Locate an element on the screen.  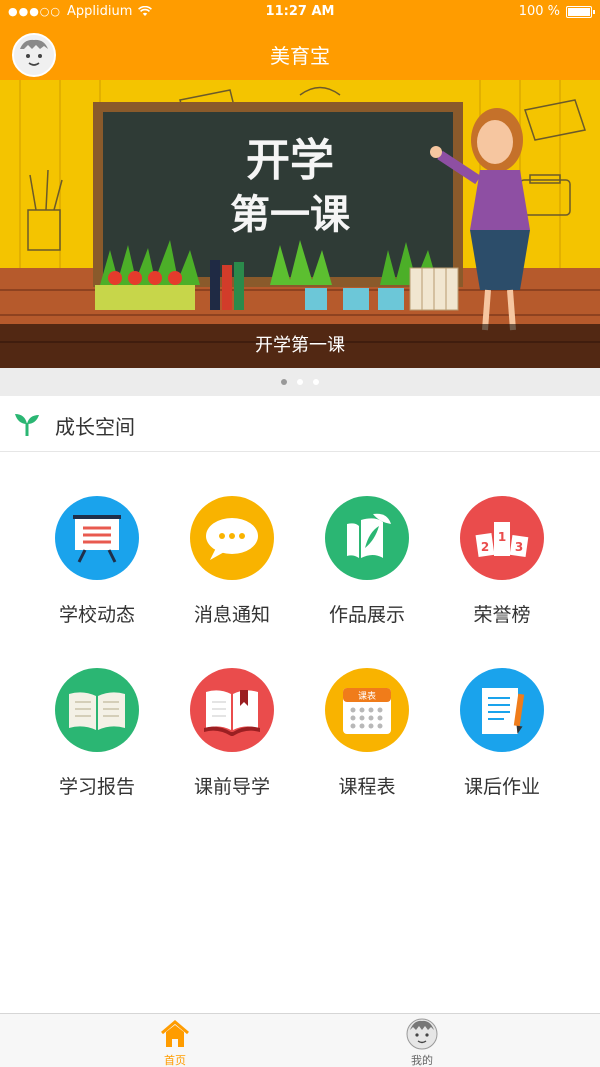
tile-notifications: 消息通知 is located at coordinates (232, 539).